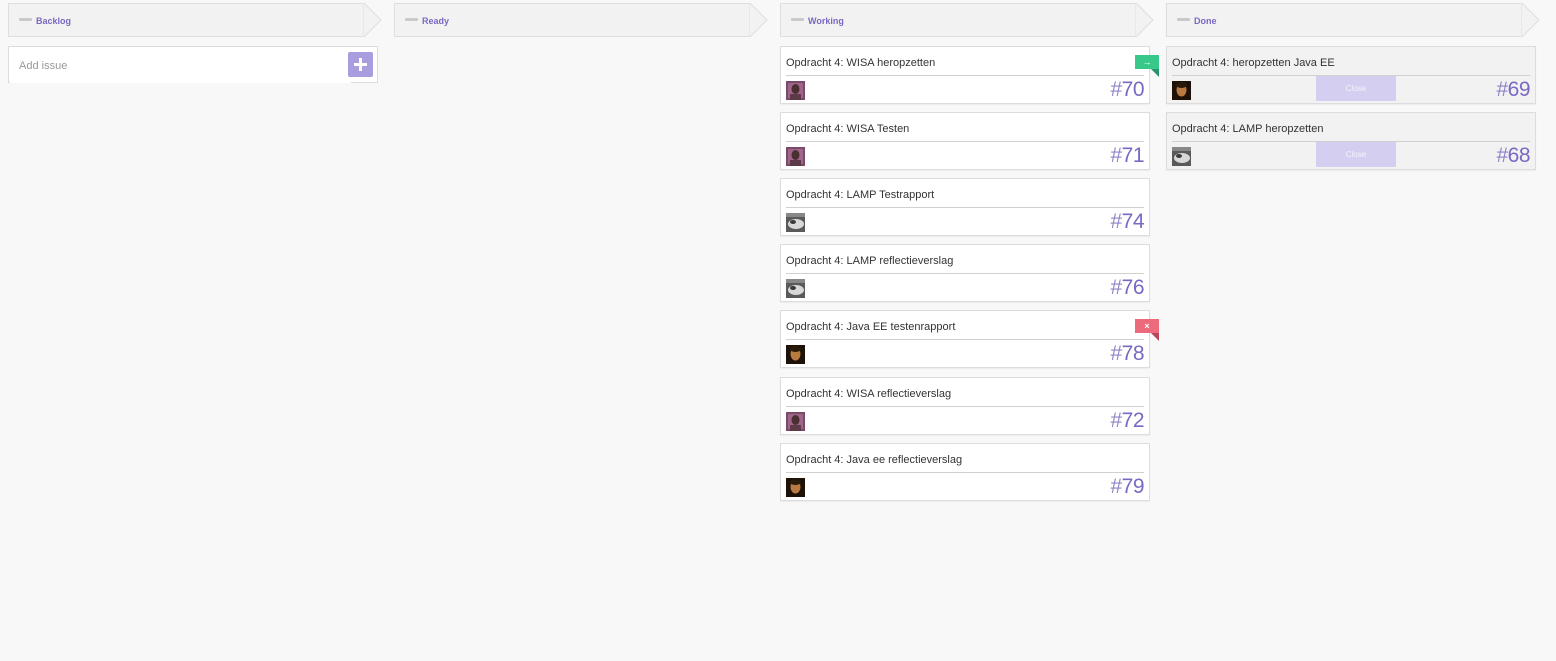 The height and width of the screenshot is (661, 1556). I want to click on add-issue-form, so click(193, 64).